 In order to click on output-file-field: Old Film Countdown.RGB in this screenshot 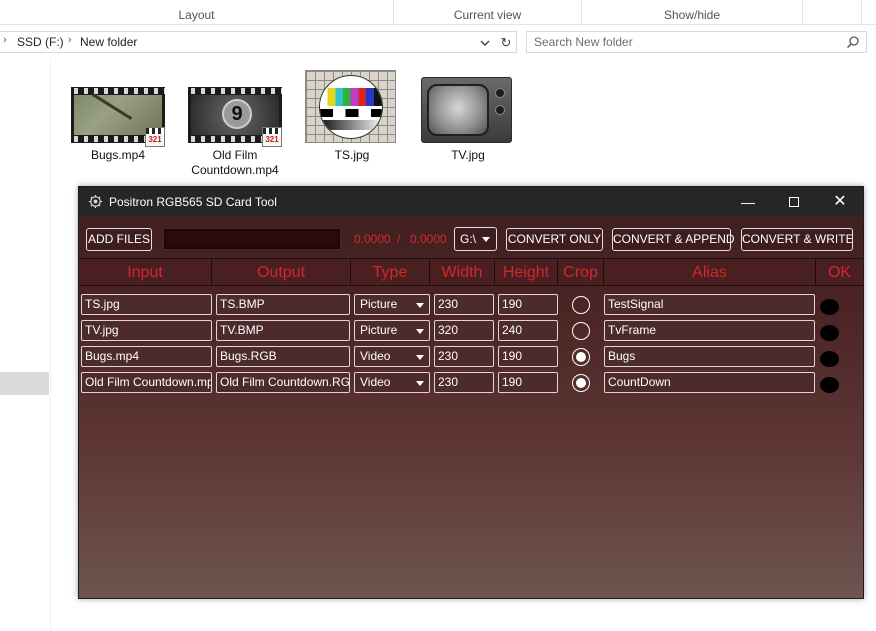, I will do `click(283, 382)`.